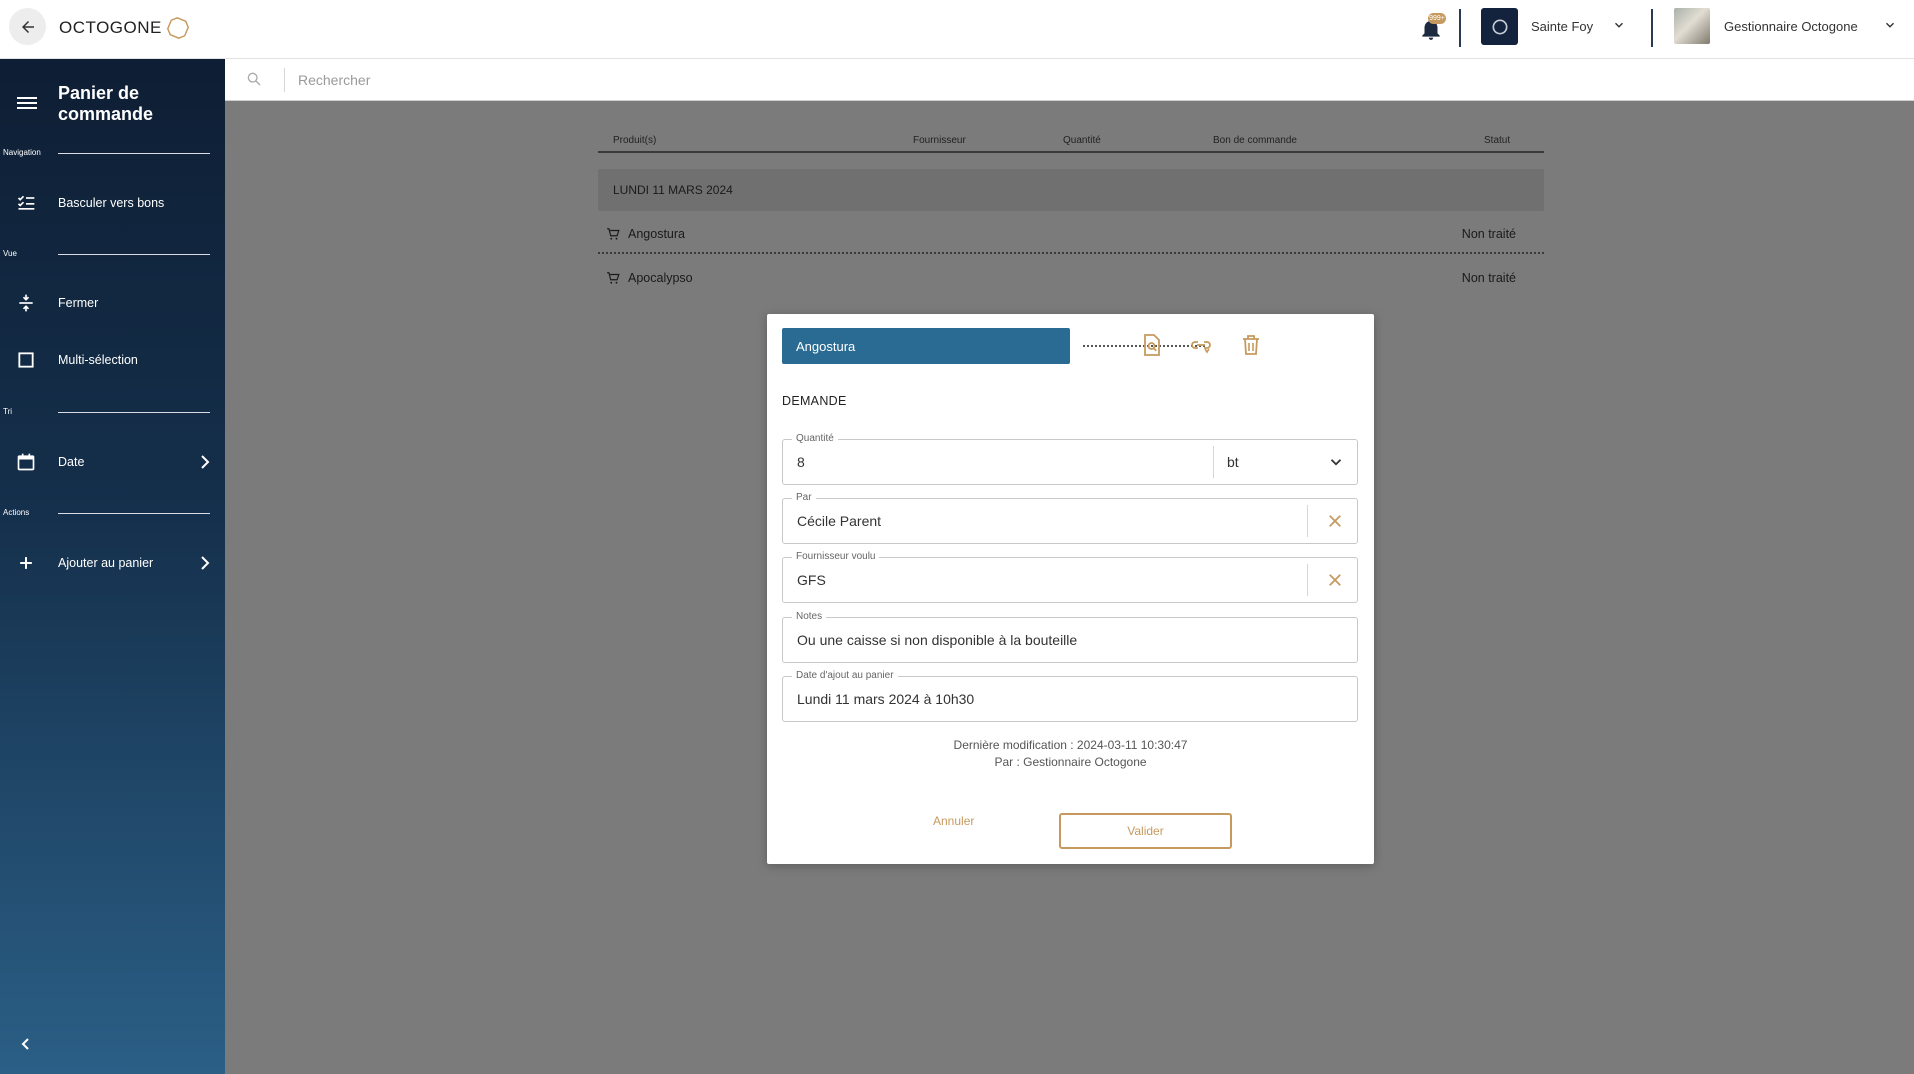  What do you see at coordinates (1069, 80) in the screenshot?
I see `search-bar` at bounding box center [1069, 80].